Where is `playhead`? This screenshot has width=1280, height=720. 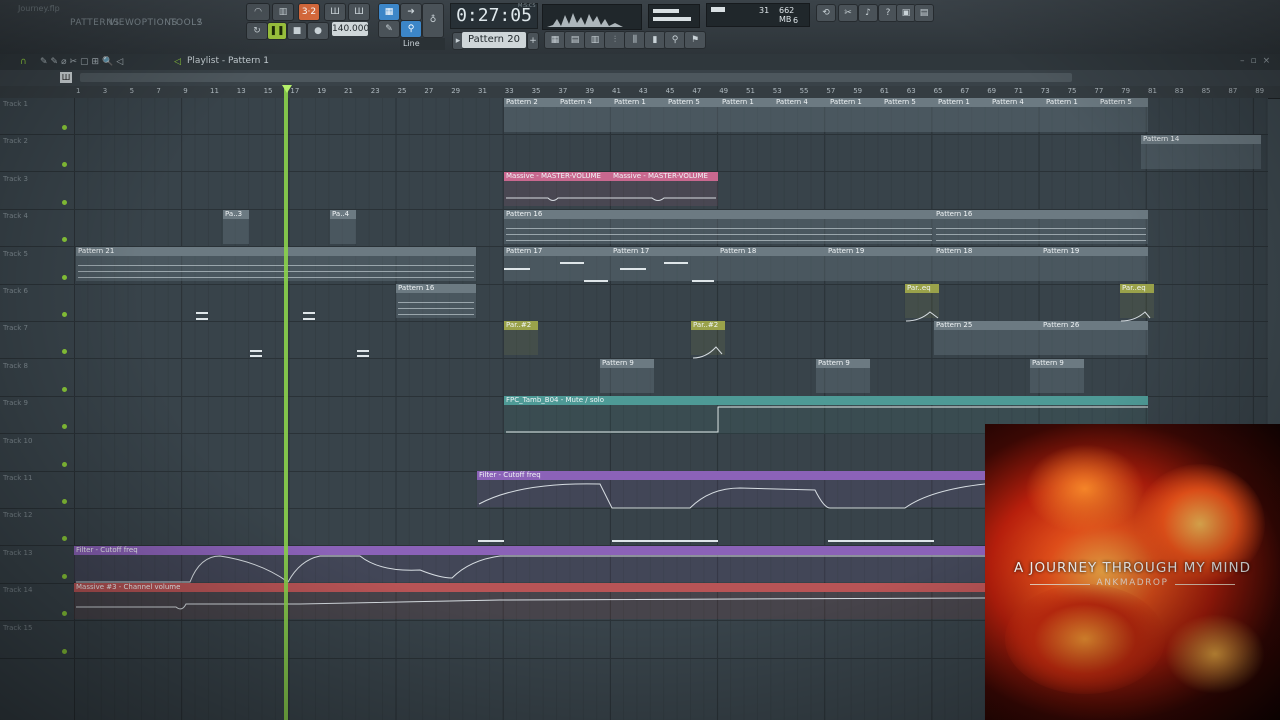 playhead is located at coordinates (286, 403).